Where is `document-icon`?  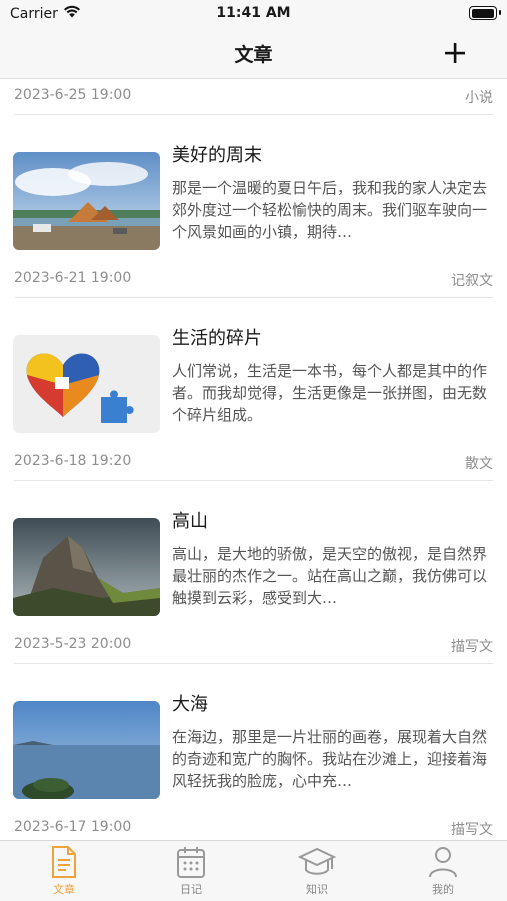 document-icon is located at coordinates (64, 862).